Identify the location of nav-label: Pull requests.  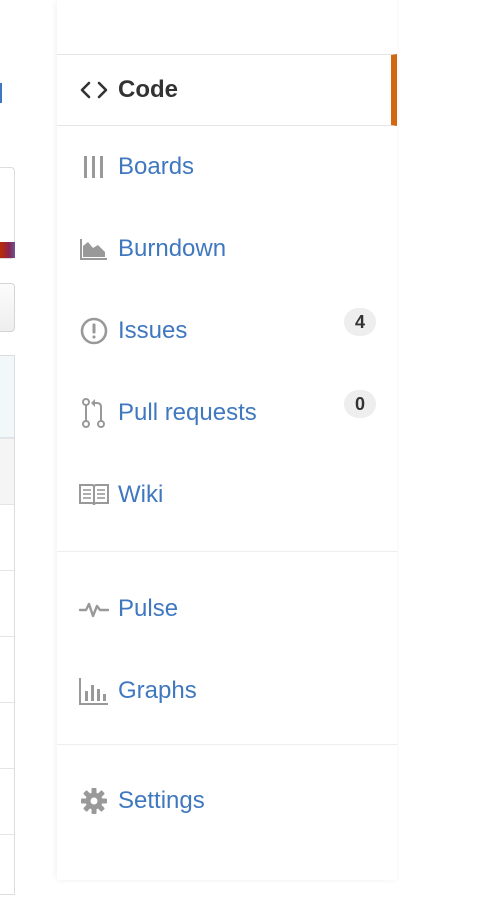
(187, 412).